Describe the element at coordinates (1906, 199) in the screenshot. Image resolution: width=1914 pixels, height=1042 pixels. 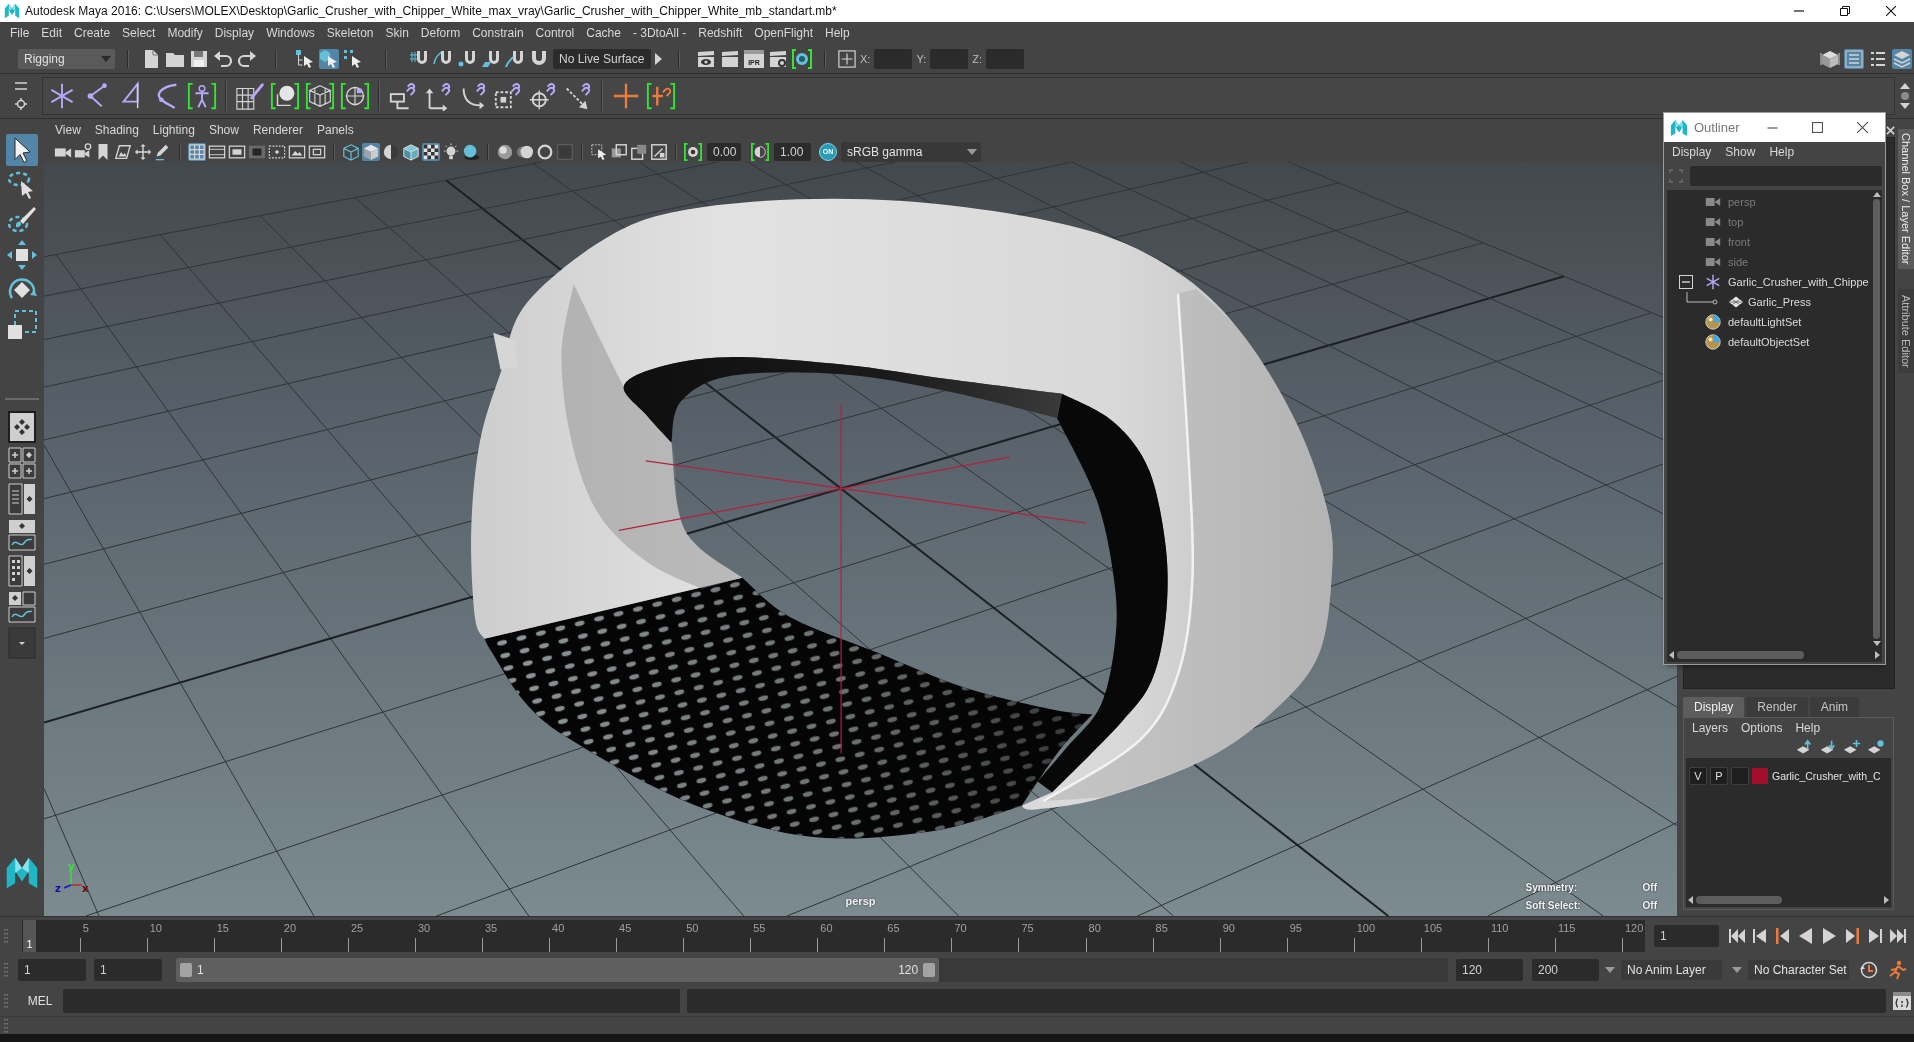
I see `side-tab: Channel Box / Layer Editor` at that location.